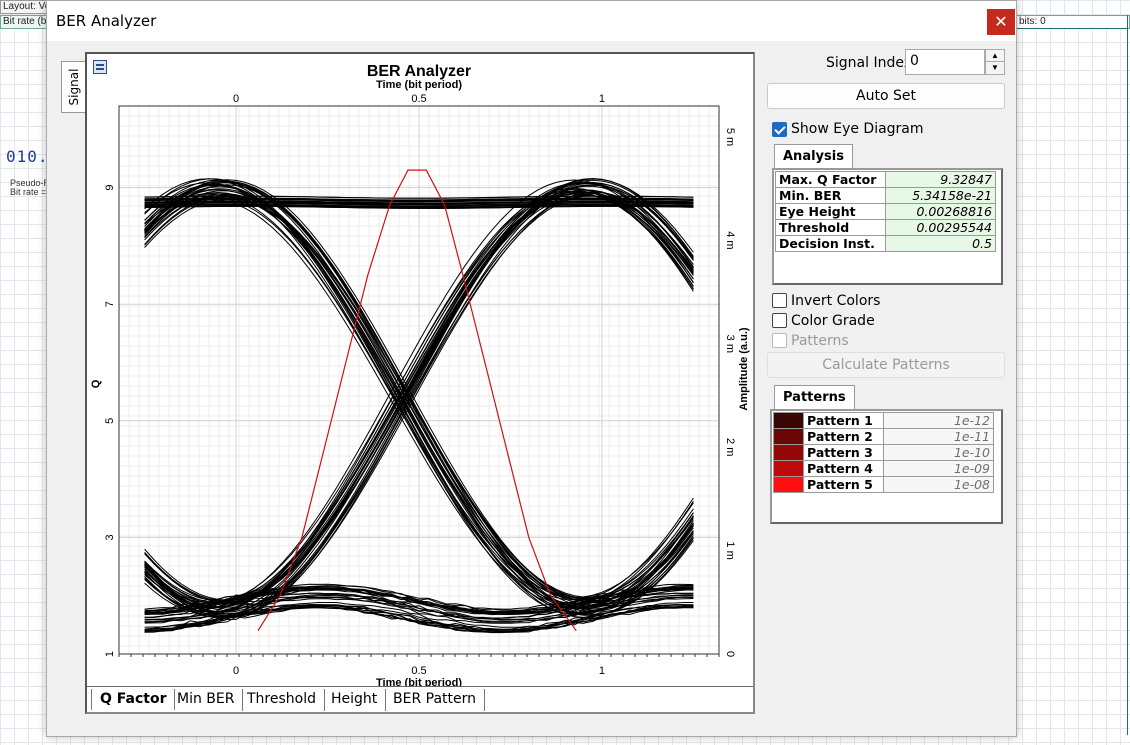 This screenshot has width=1130, height=745. Describe the element at coordinates (945, 62) in the screenshot. I see `signal-index-input: 0` at that location.